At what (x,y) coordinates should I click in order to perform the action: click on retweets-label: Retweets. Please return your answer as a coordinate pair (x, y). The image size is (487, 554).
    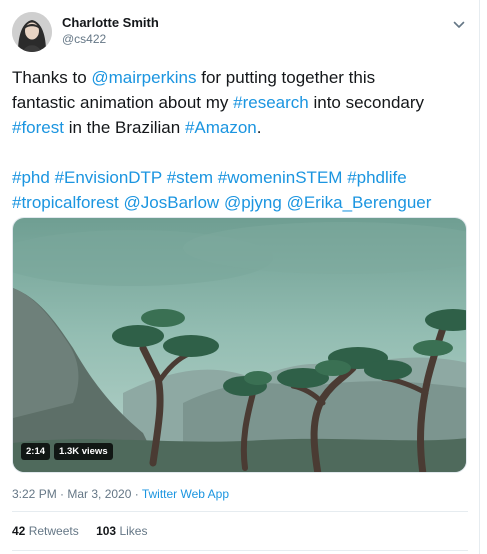
    Looking at the image, I should click on (53, 531).